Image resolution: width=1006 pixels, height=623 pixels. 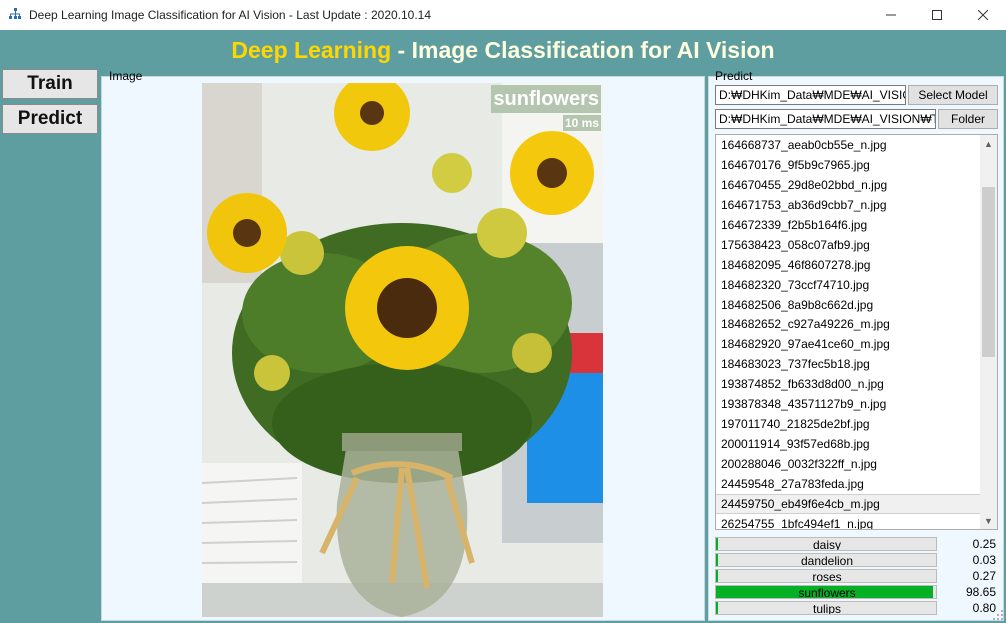 I want to click on file-list-item: 164670176_9f5b9c7965.jpg, so click(x=856, y=165).